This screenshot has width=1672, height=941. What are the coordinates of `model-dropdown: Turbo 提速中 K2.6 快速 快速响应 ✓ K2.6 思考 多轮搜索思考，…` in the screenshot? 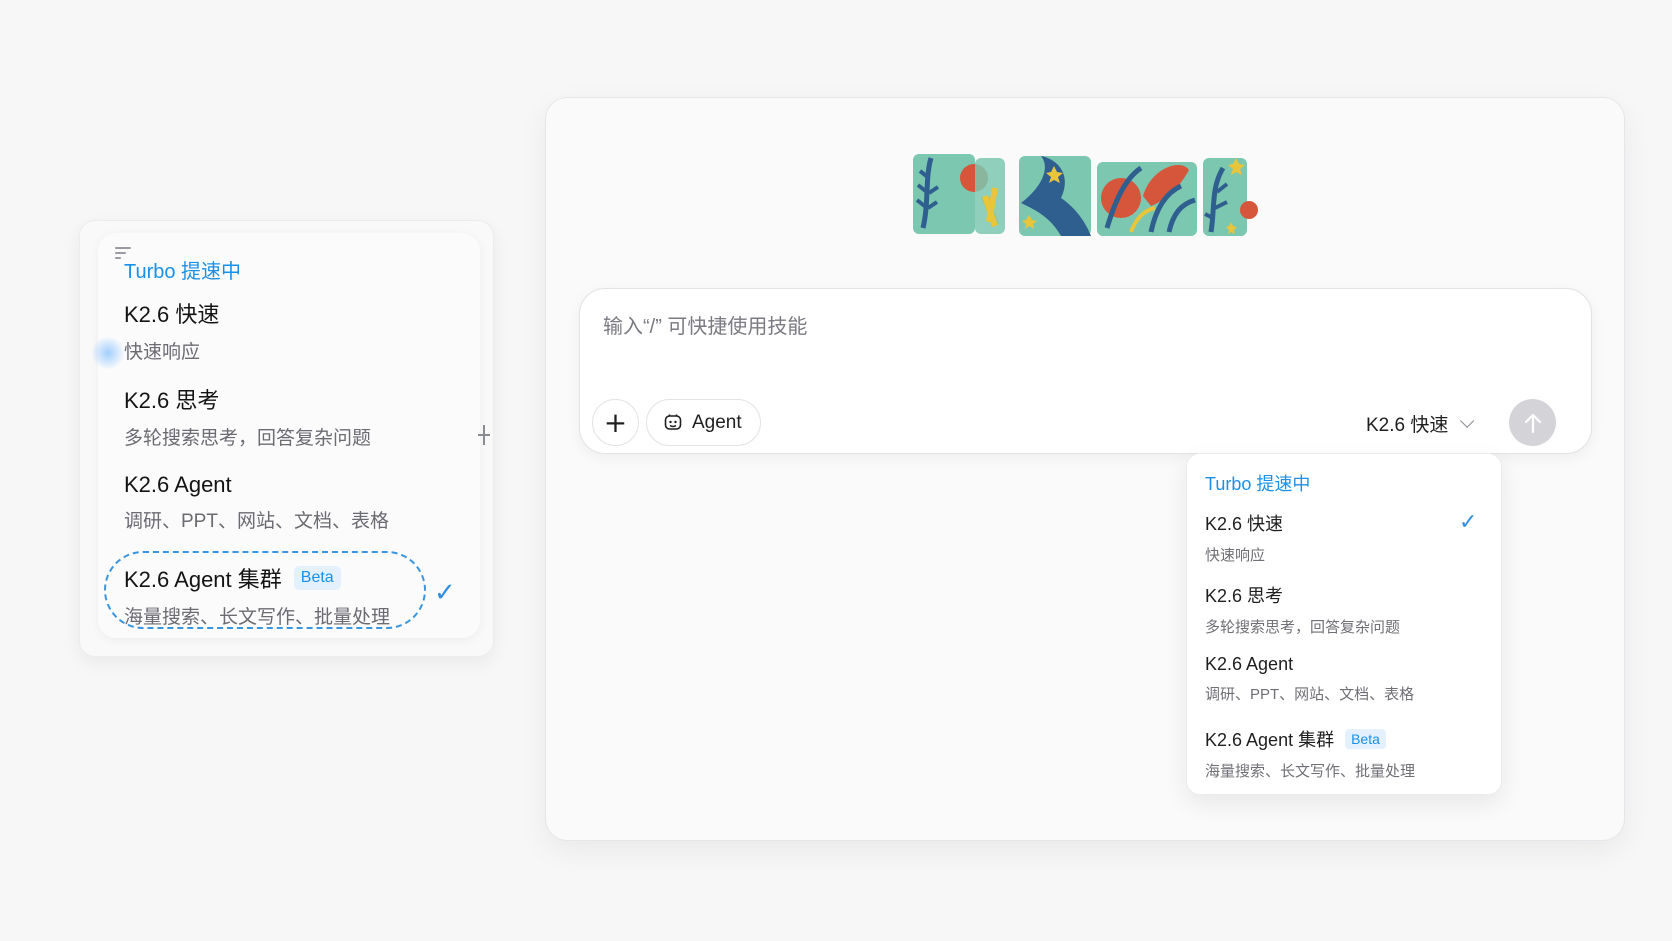 It's located at (1344, 624).